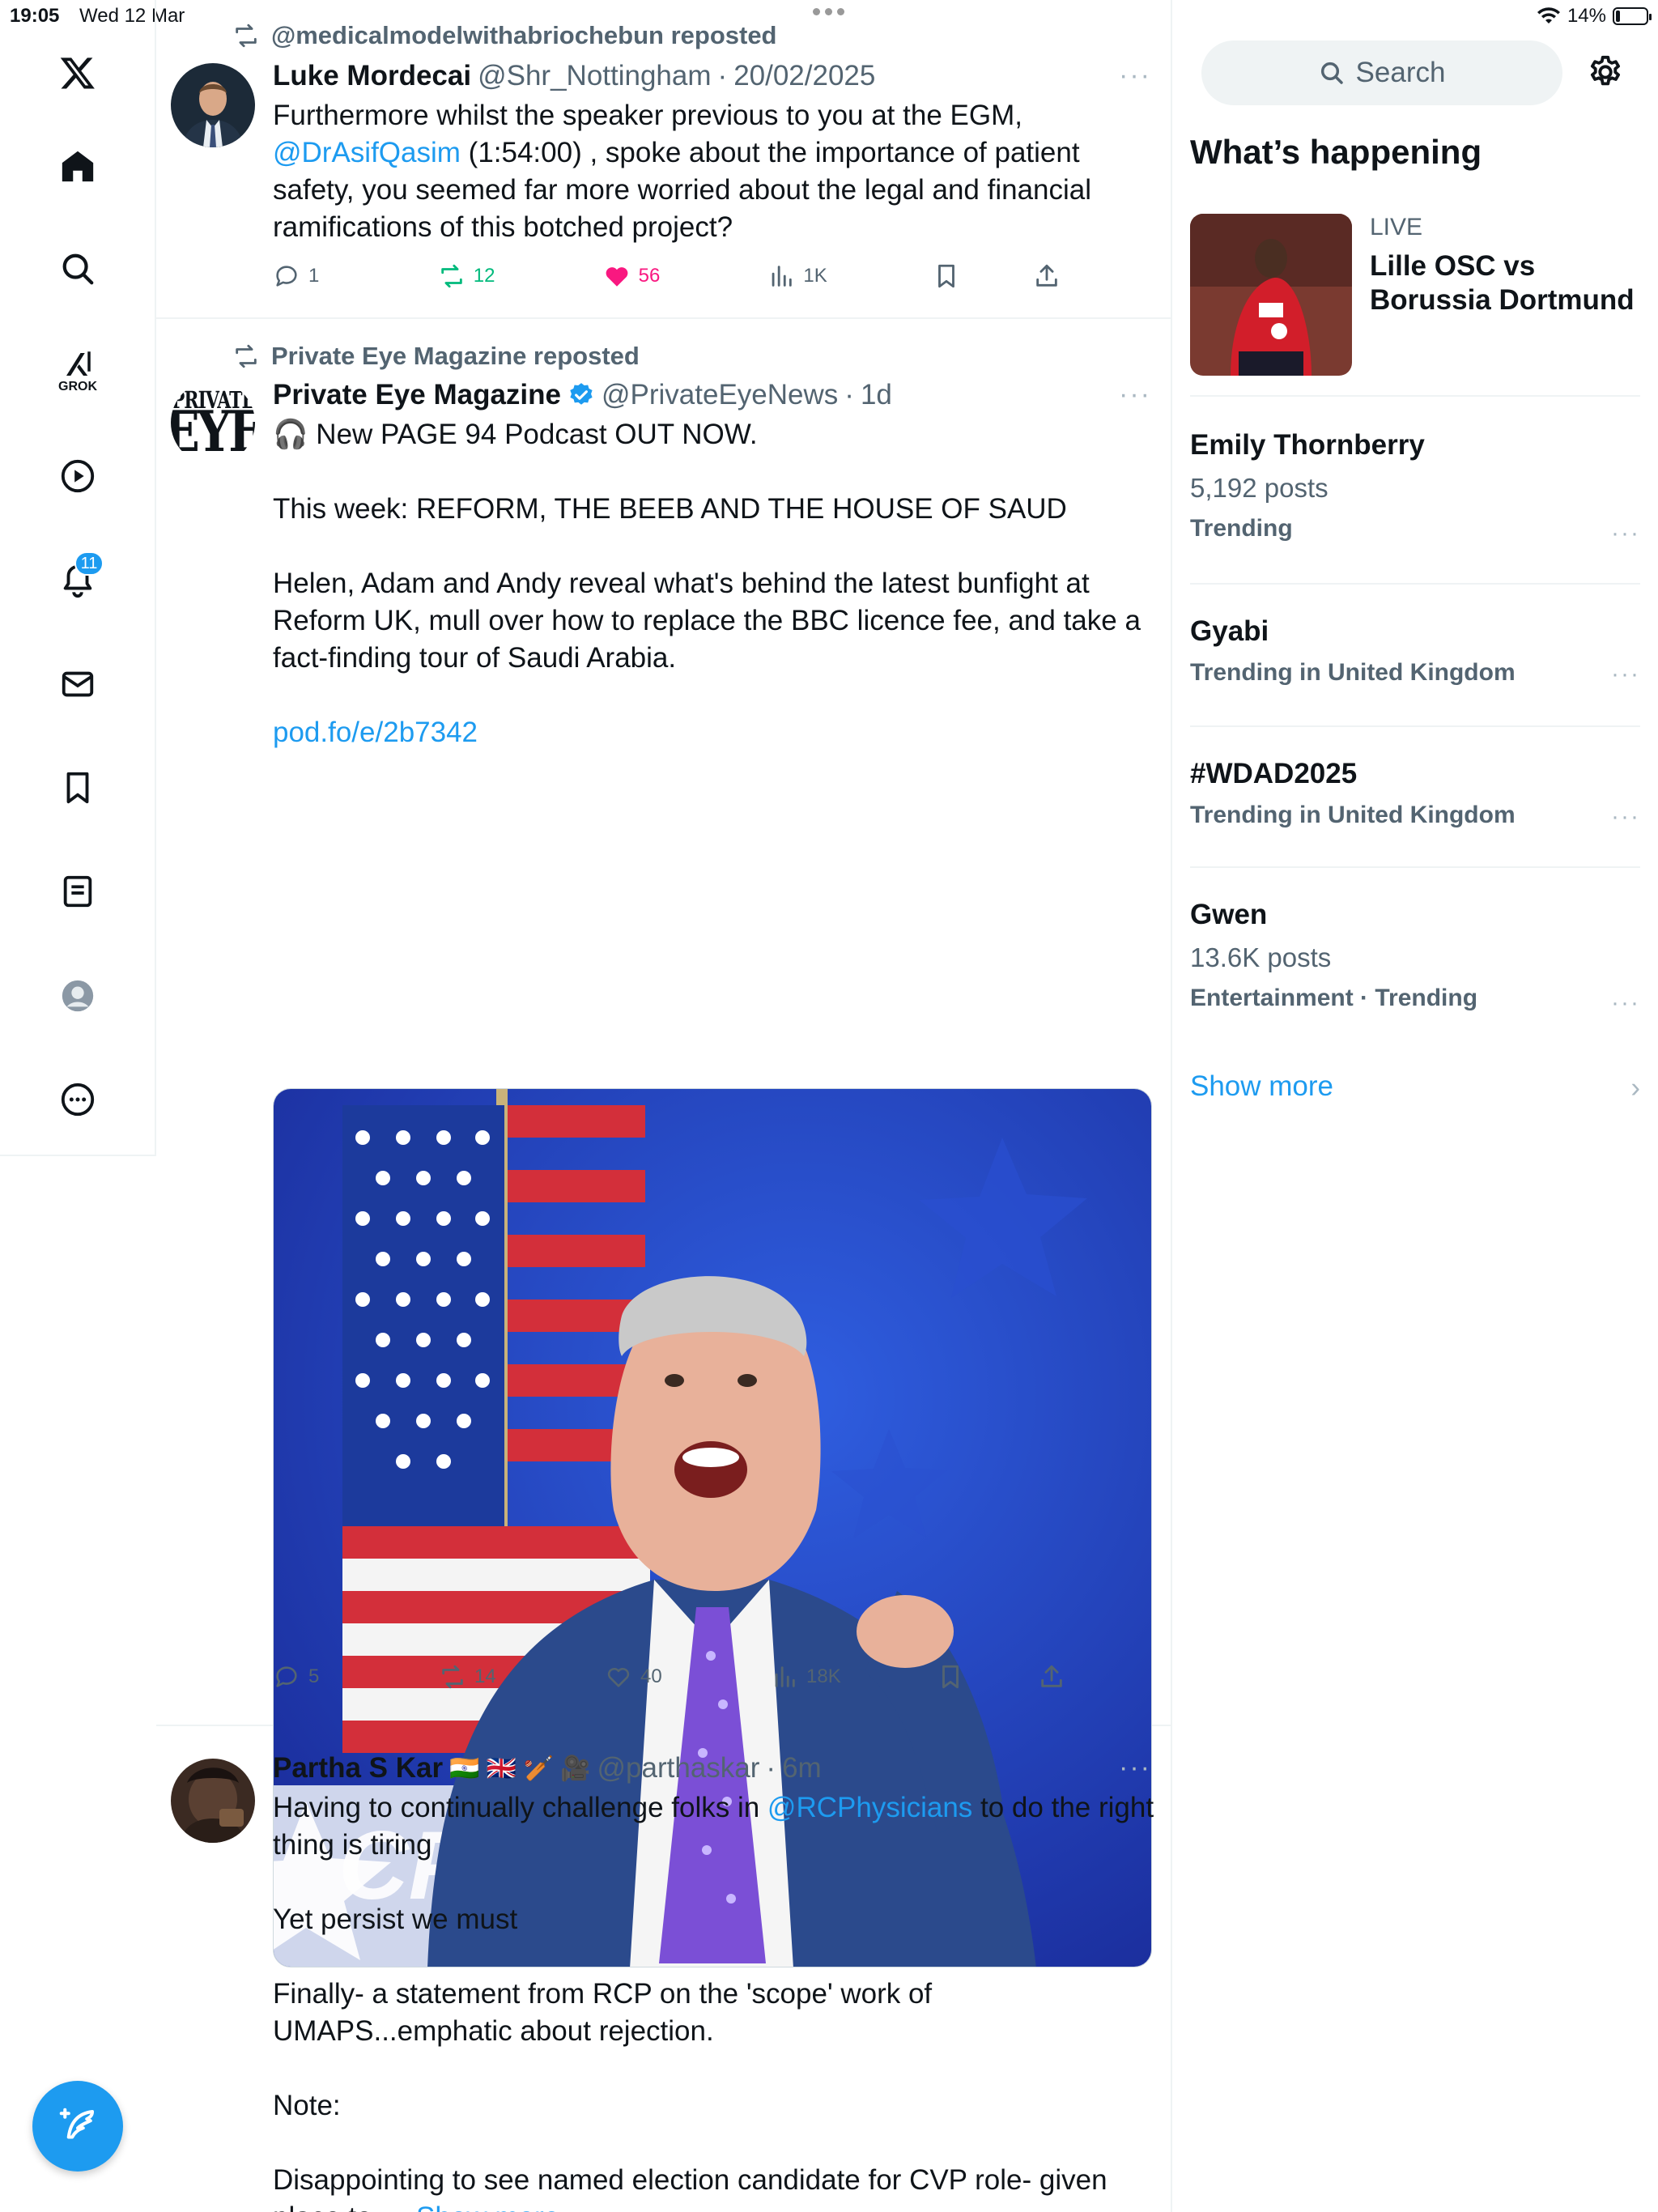  What do you see at coordinates (1262, 1086) in the screenshot?
I see `show-more-label: Show more` at bounding box center [1262, 1086].